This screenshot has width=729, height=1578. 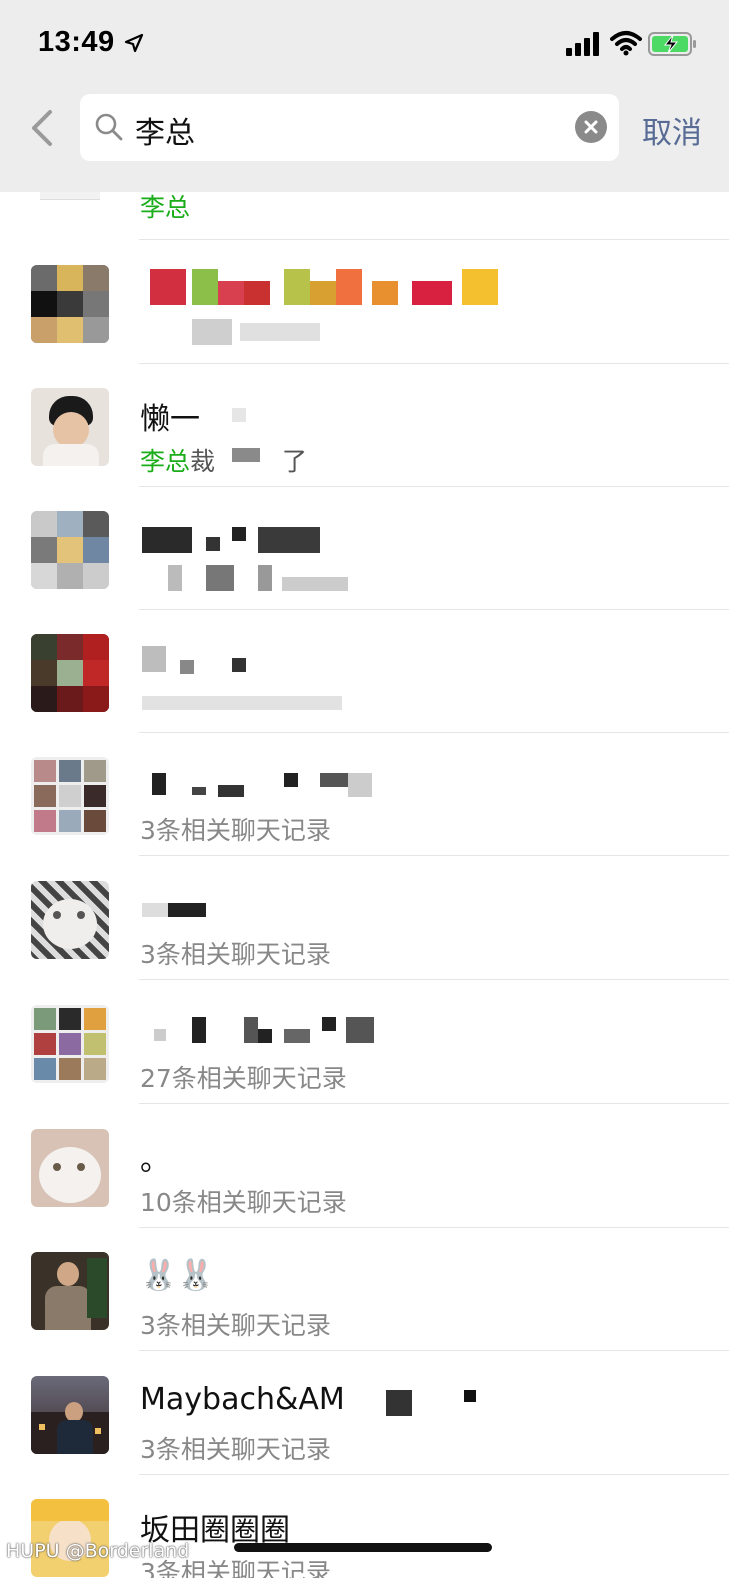 What do you see at coordinates (364, 1413) in the screenshot?
I see `list-item: Maybach&AM 3条相关聊天记录` at bounding box center [364, 1413].